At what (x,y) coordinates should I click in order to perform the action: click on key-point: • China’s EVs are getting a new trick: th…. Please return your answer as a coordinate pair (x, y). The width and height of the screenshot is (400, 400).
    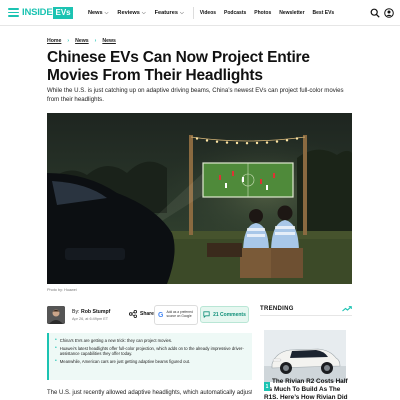
    Looking at the image, I should click on (150, 340).